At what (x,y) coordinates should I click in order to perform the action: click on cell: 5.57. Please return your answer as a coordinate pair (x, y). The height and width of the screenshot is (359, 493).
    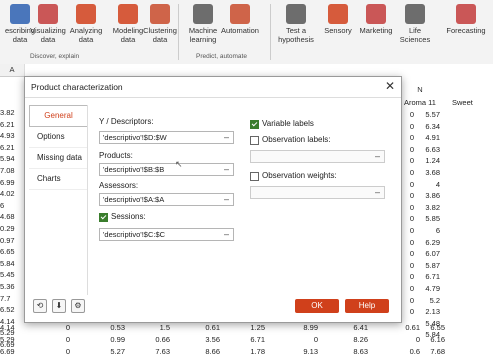
    Looking at the image, I should click on (428, 114).